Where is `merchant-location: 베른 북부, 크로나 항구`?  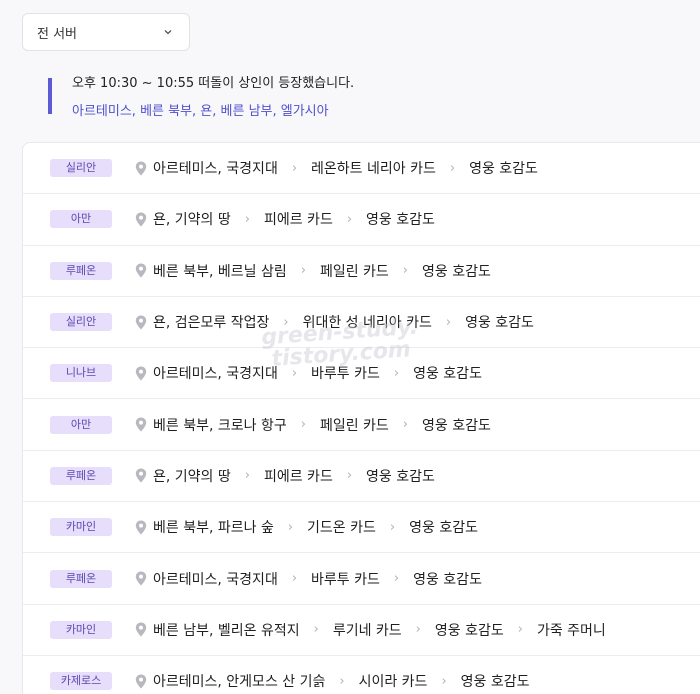
merchant-location: 베른 북부, 크로나 항구 is located at coordinates (220, 425).